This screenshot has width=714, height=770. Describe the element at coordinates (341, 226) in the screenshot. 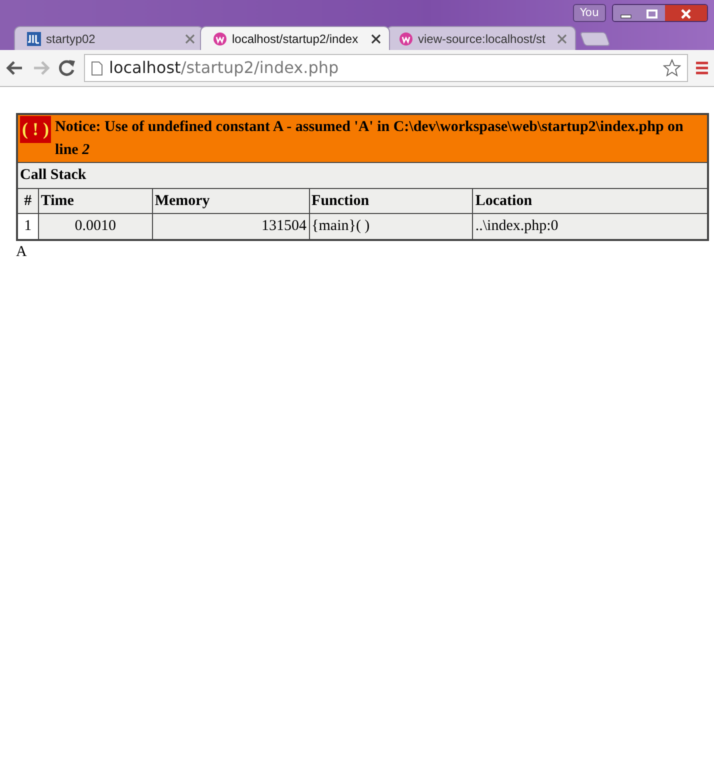

I see `table-cell: {main}( )` at that location.